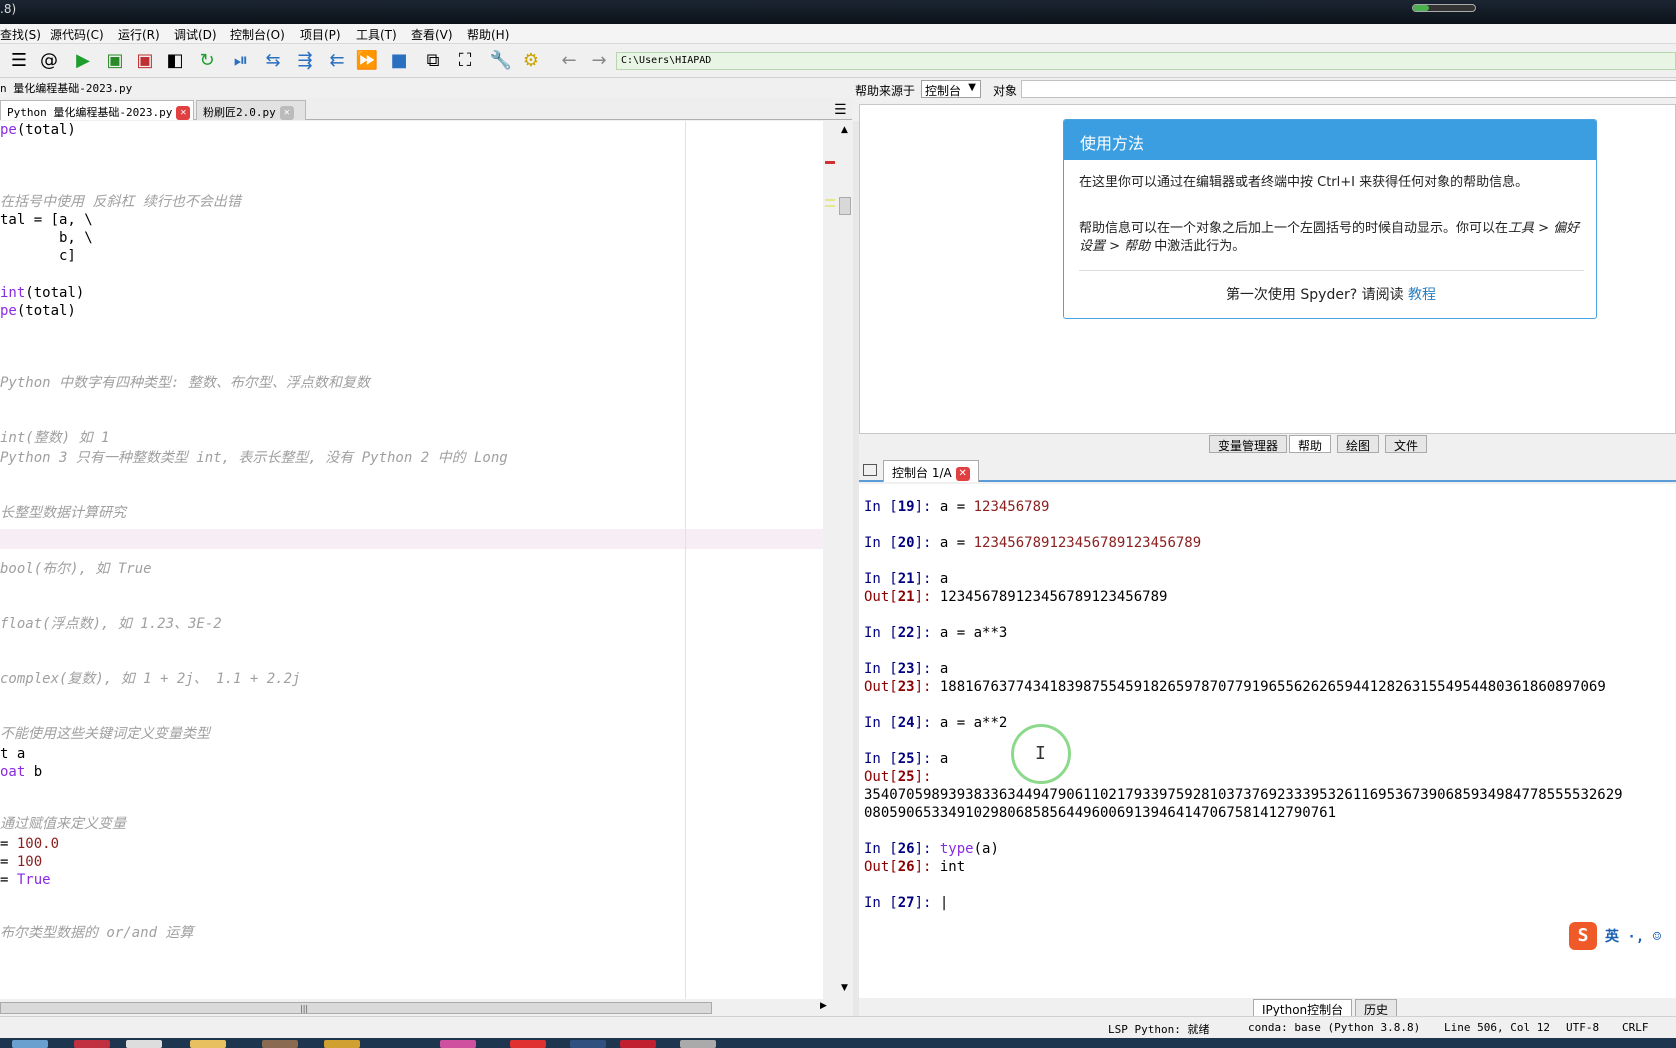  What do you see at coordinates (844, 130) in the screenshot?
I see `scroll-up-icon: ▲` at bounding box center [844, 130].